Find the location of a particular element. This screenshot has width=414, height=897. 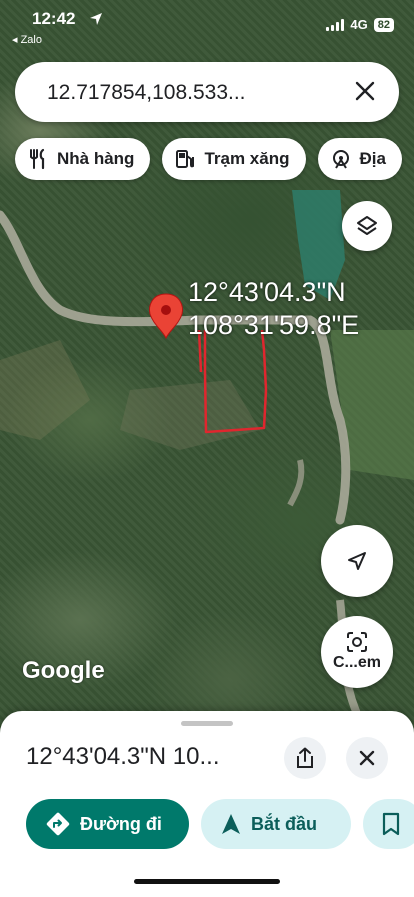

chip-gas-stations: Trạm xăng is located at coordinates (234, 159).